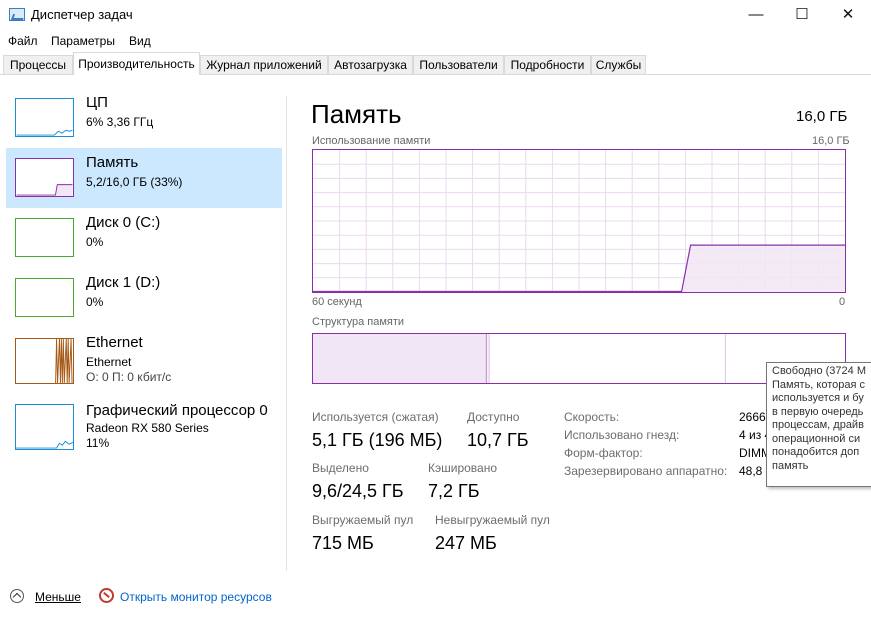  Describe the element at coordinates (607, 358) in the screenshot. I see `structure-standby` at that location.